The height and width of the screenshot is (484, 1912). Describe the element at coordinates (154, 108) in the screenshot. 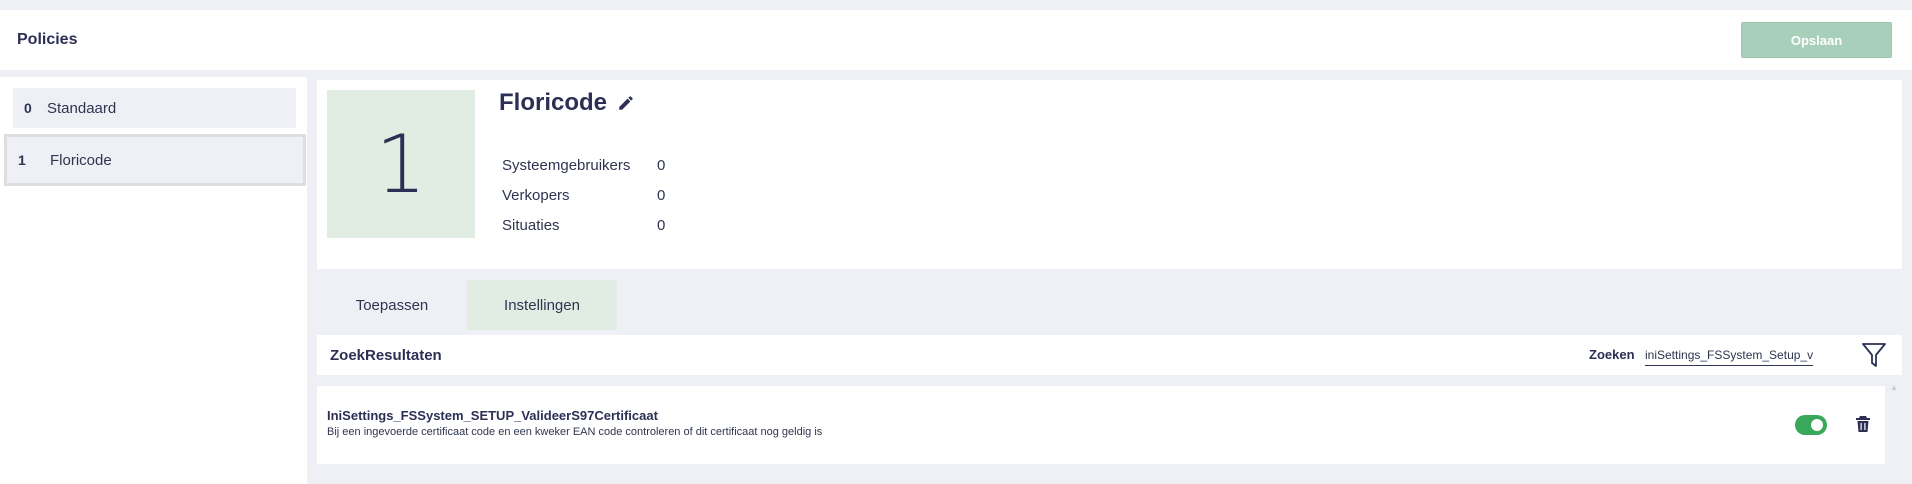

I see `sidebar-item-standaard: 0 Standaard` at that location.